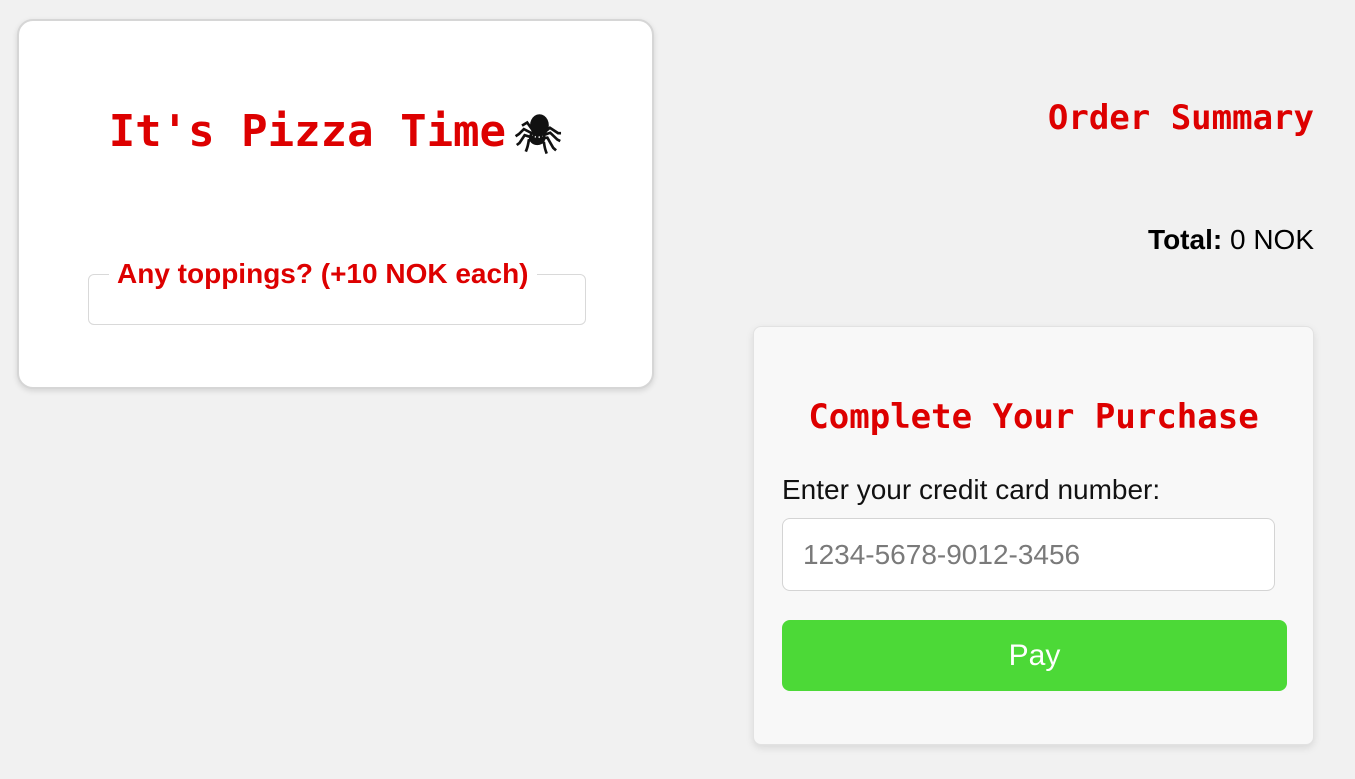 The width and height of the screenshot is (1355, 779). Describe the element at coordinates (1033, 417) in the screenshot. I see `checkout-title: Complete Your Purchase` at that location.